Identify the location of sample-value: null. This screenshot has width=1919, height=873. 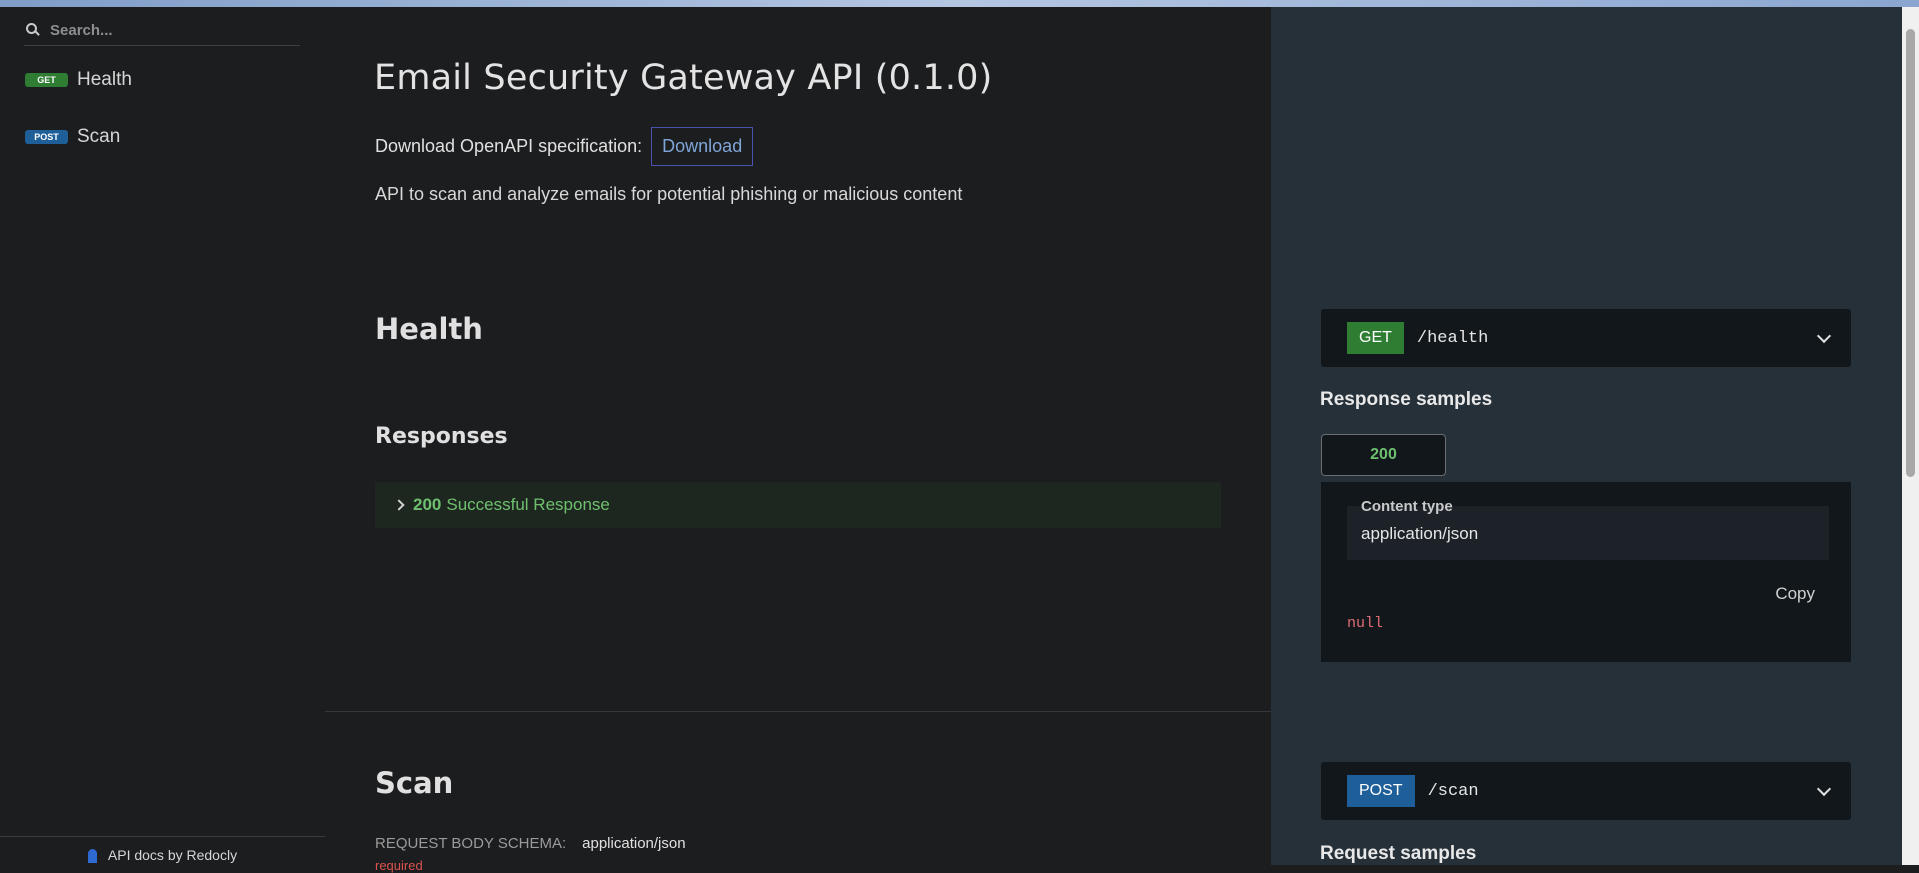
(1365, 623).